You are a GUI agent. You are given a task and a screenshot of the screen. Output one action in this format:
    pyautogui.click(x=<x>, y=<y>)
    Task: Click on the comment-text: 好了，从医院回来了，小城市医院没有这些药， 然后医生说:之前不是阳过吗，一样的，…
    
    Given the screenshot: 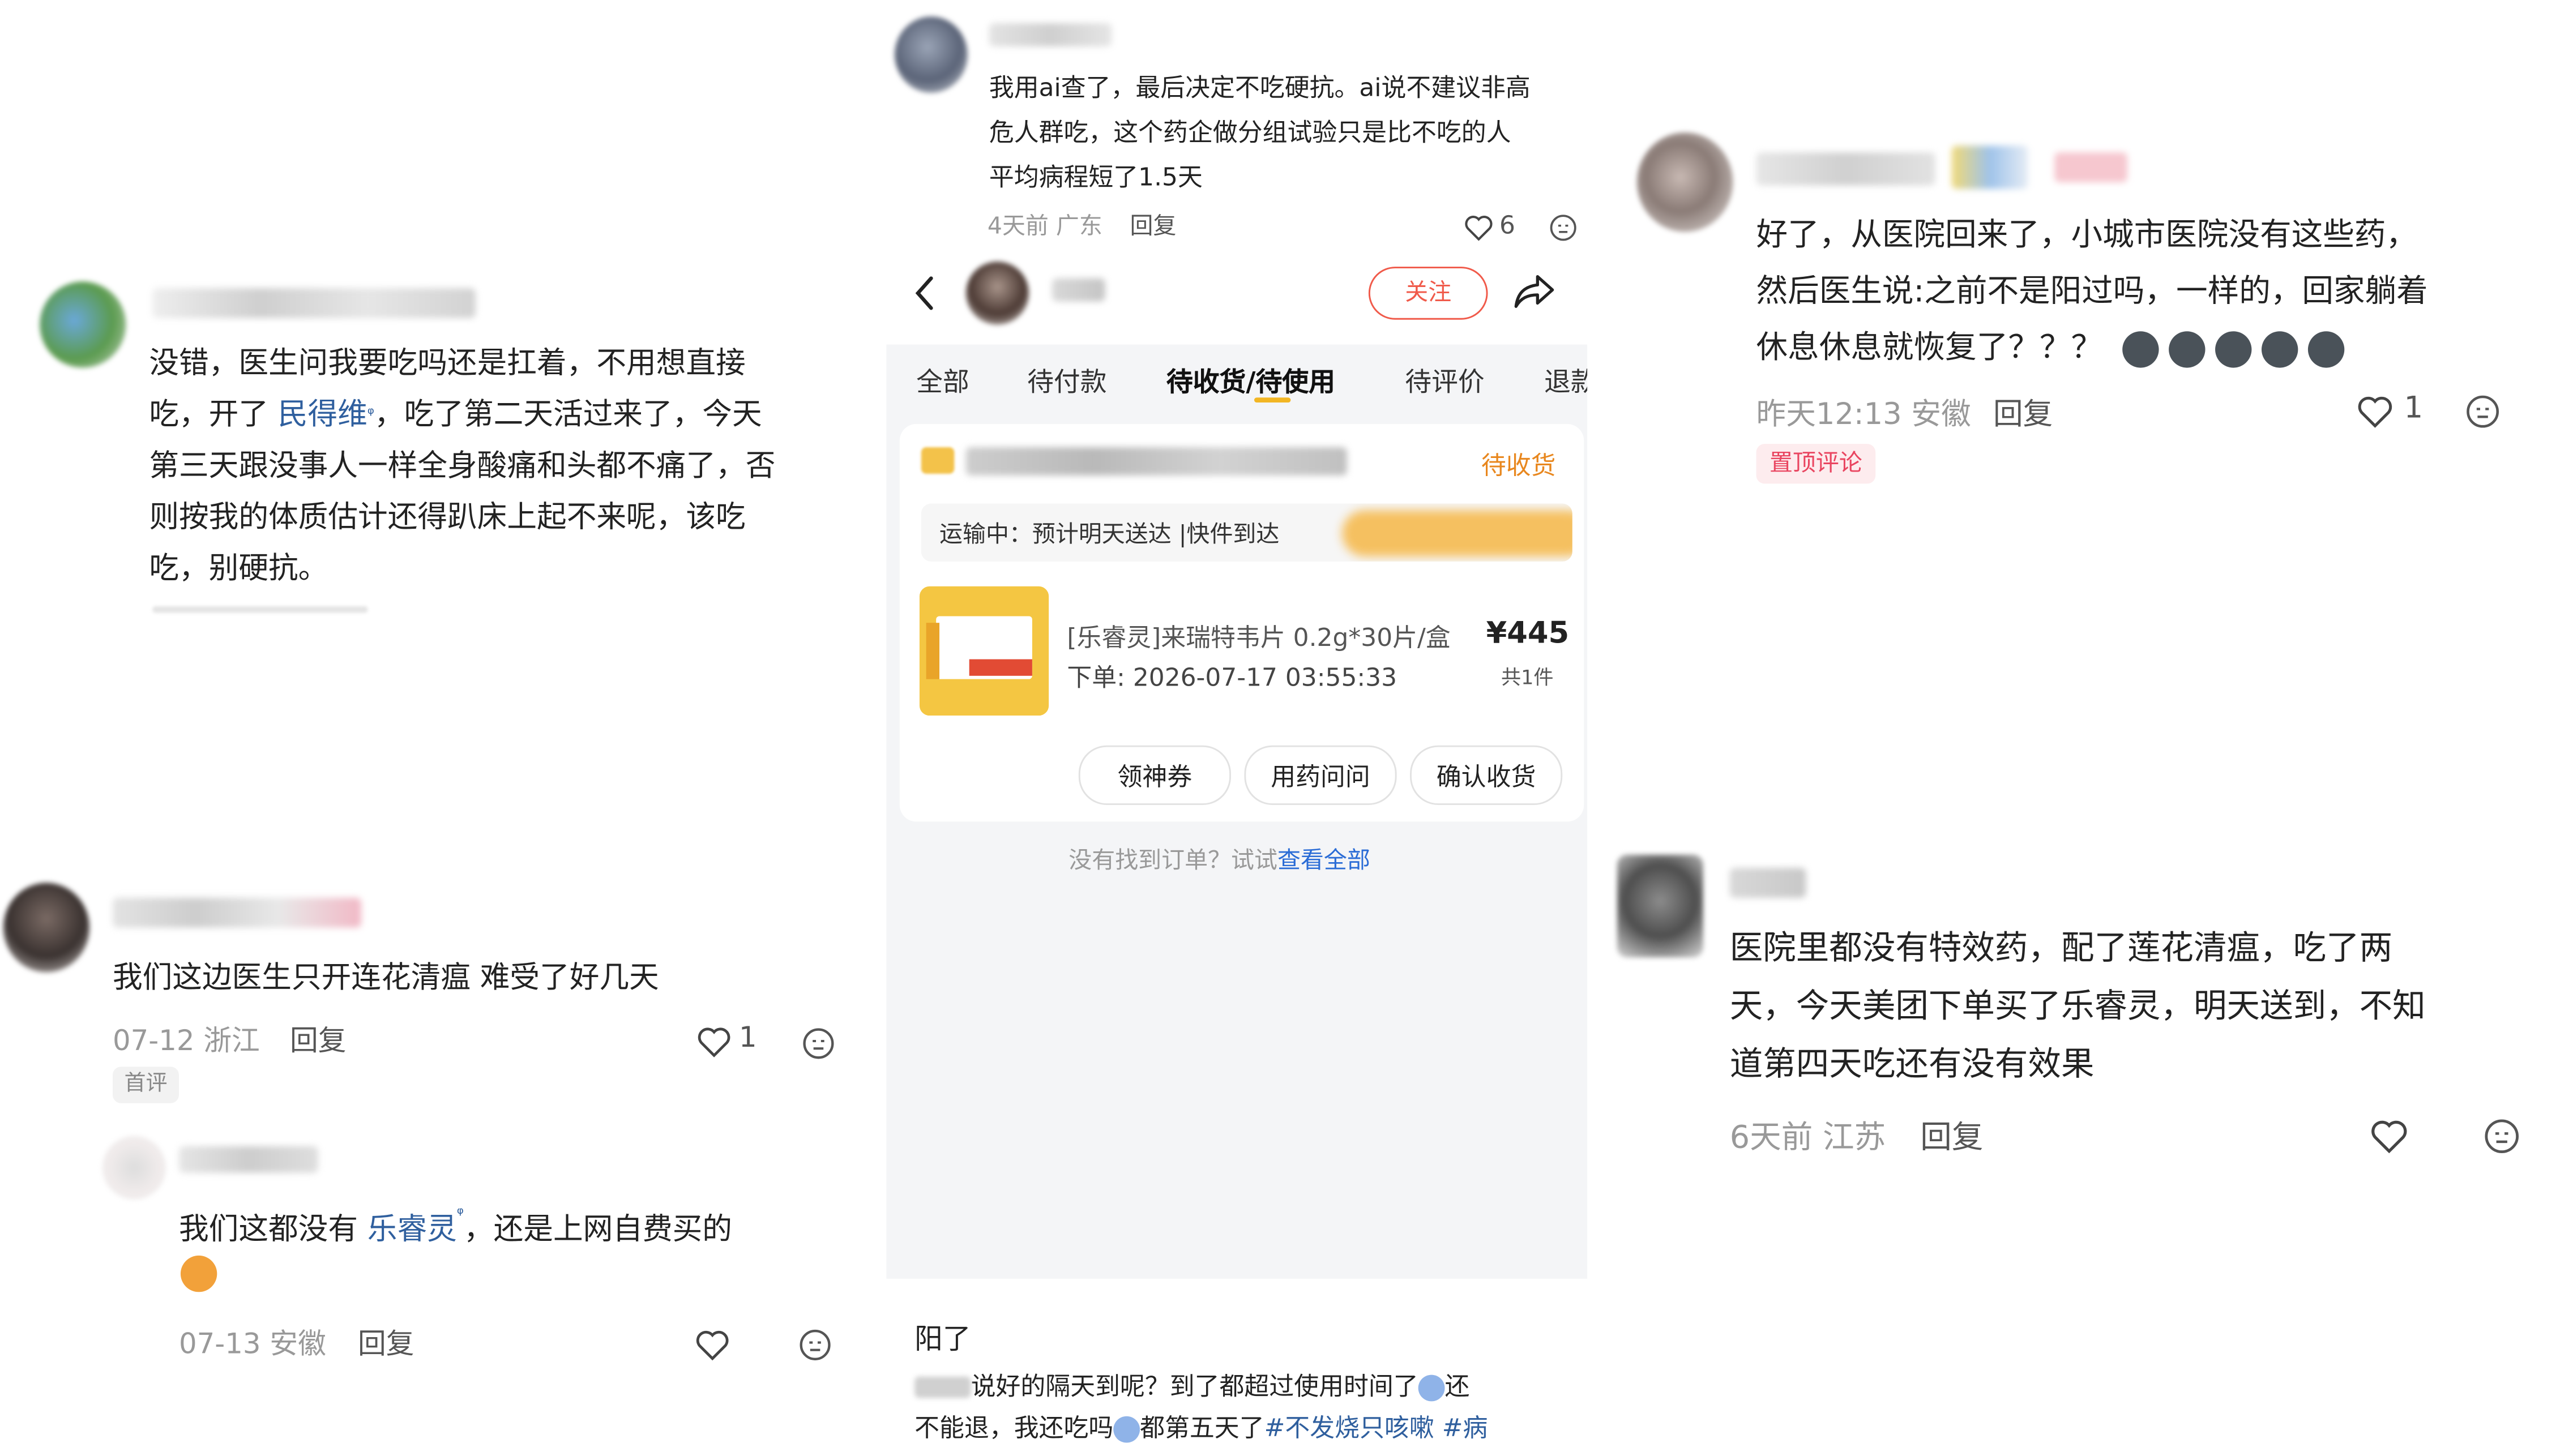 What is the action you would take?
    pyautogui.click(x=2092, y=292)
    